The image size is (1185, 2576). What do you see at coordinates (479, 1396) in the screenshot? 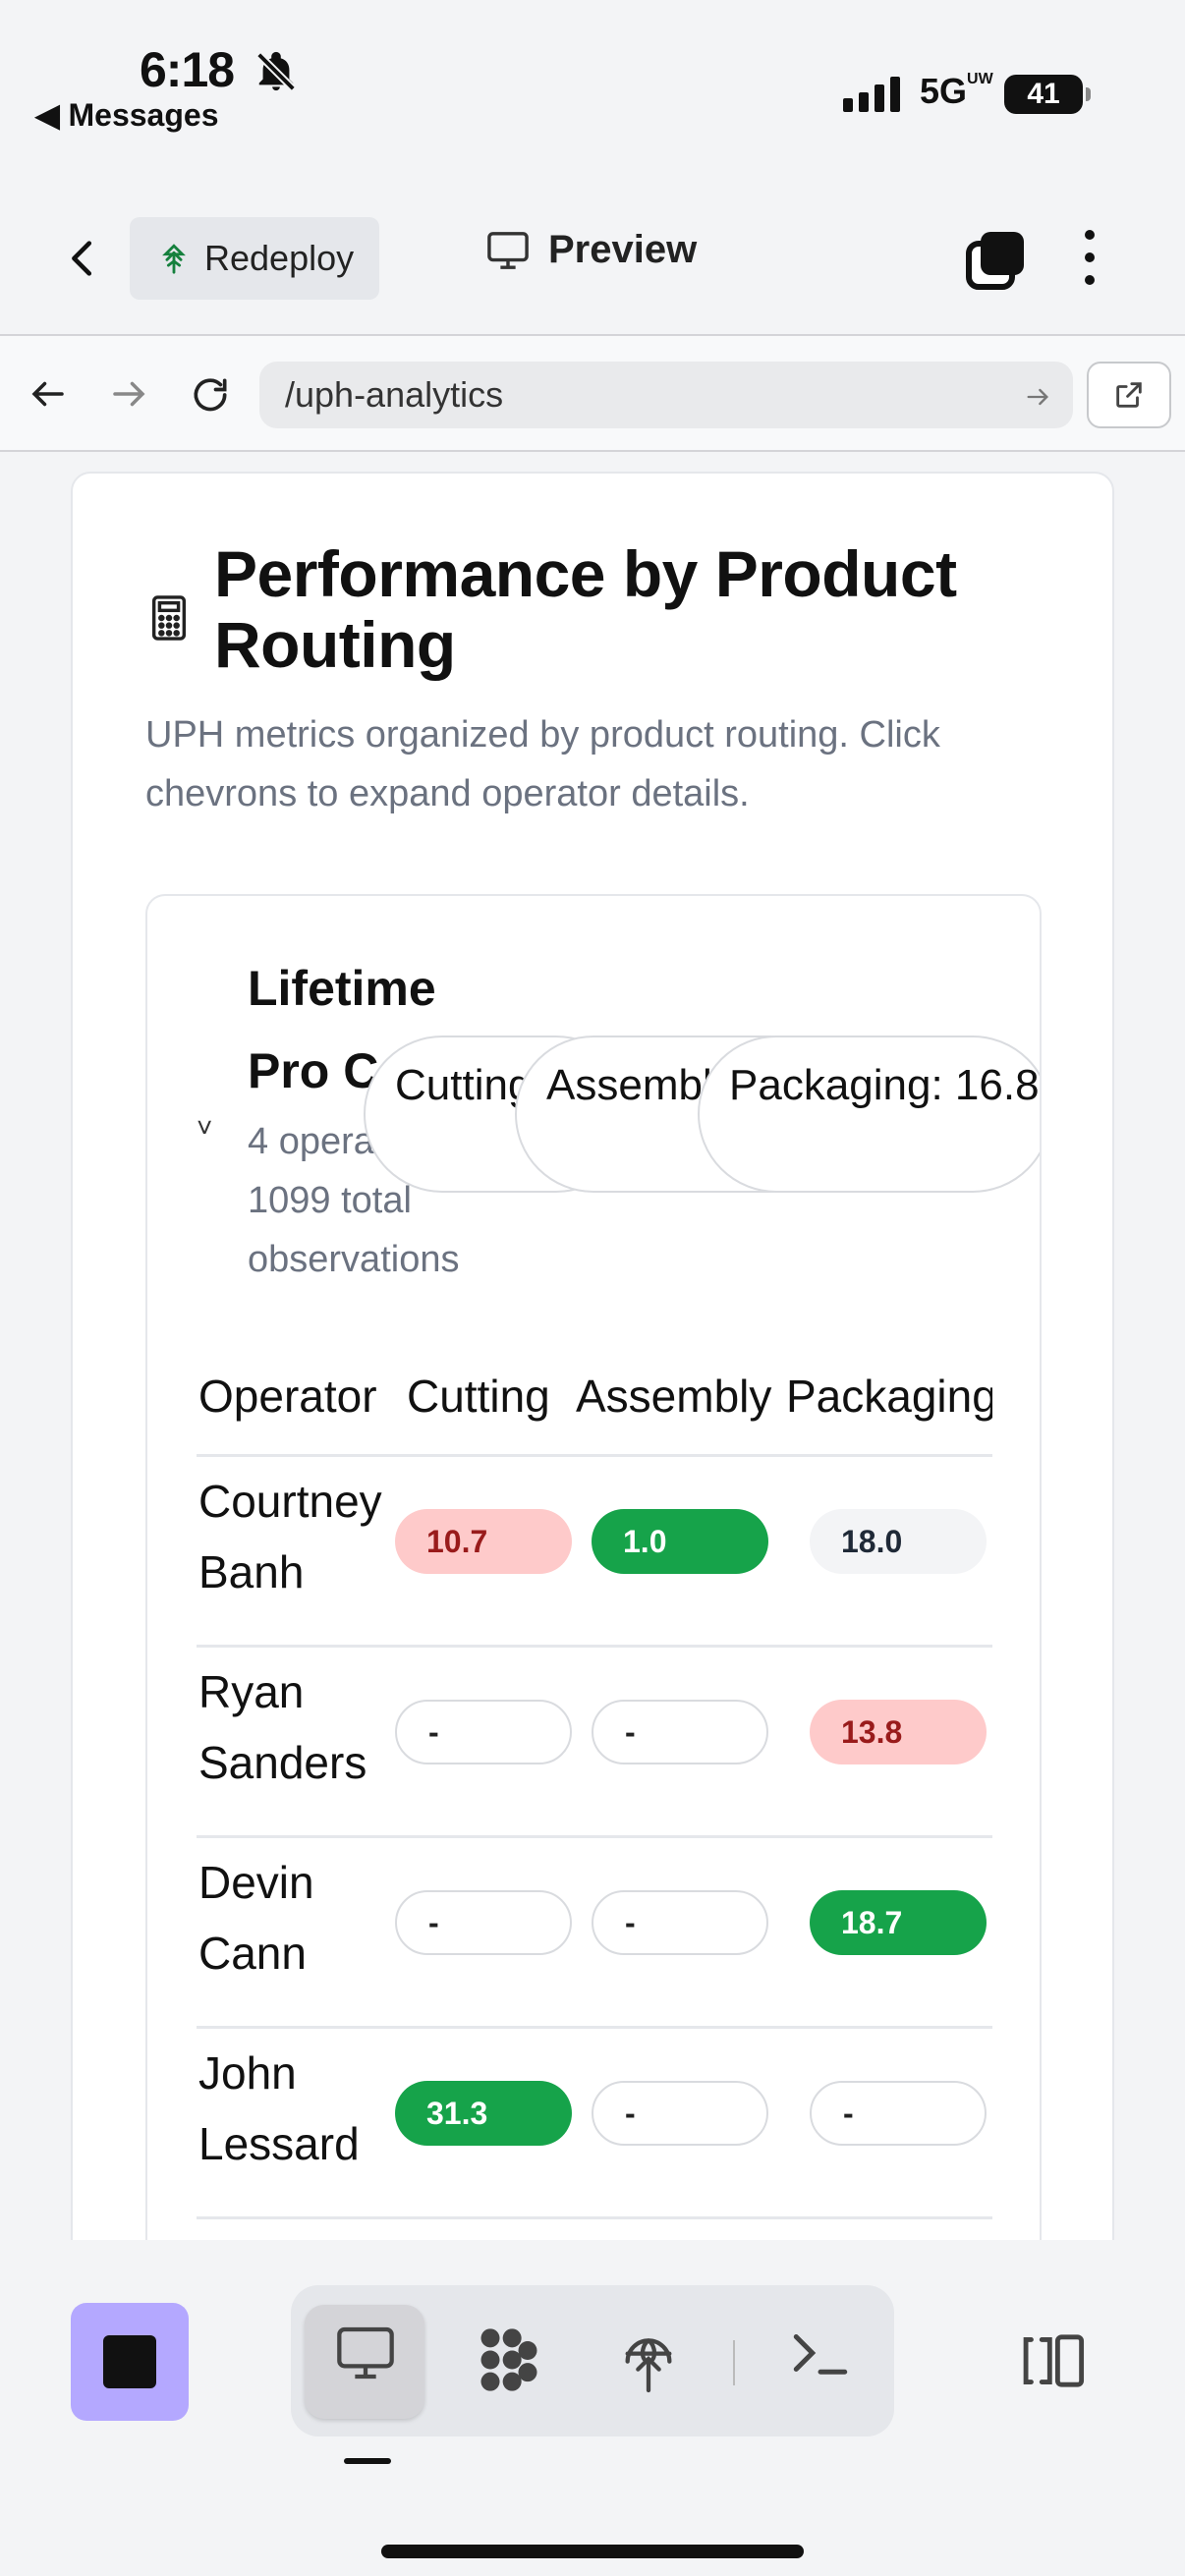
I see `col-header-cutting: Cutting` at bounding box center [479, 1396].